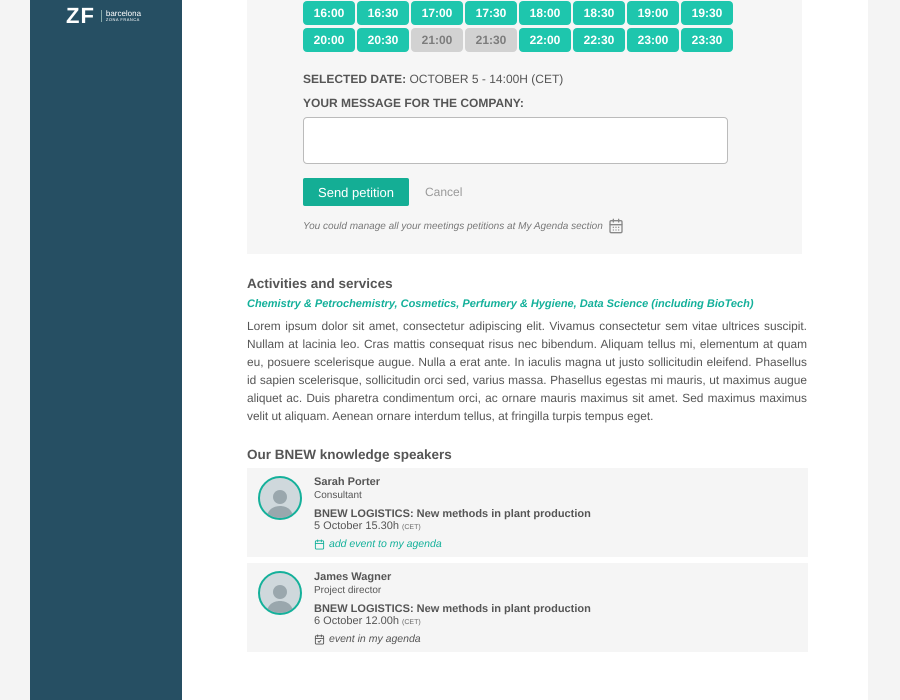  Describe the element at coordinates (124, 14) in the screenshot. I see `logo-name: barcelona` at that location.